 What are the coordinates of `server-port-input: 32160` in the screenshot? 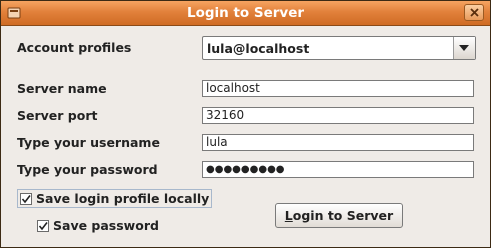 It's located at (338, 115).